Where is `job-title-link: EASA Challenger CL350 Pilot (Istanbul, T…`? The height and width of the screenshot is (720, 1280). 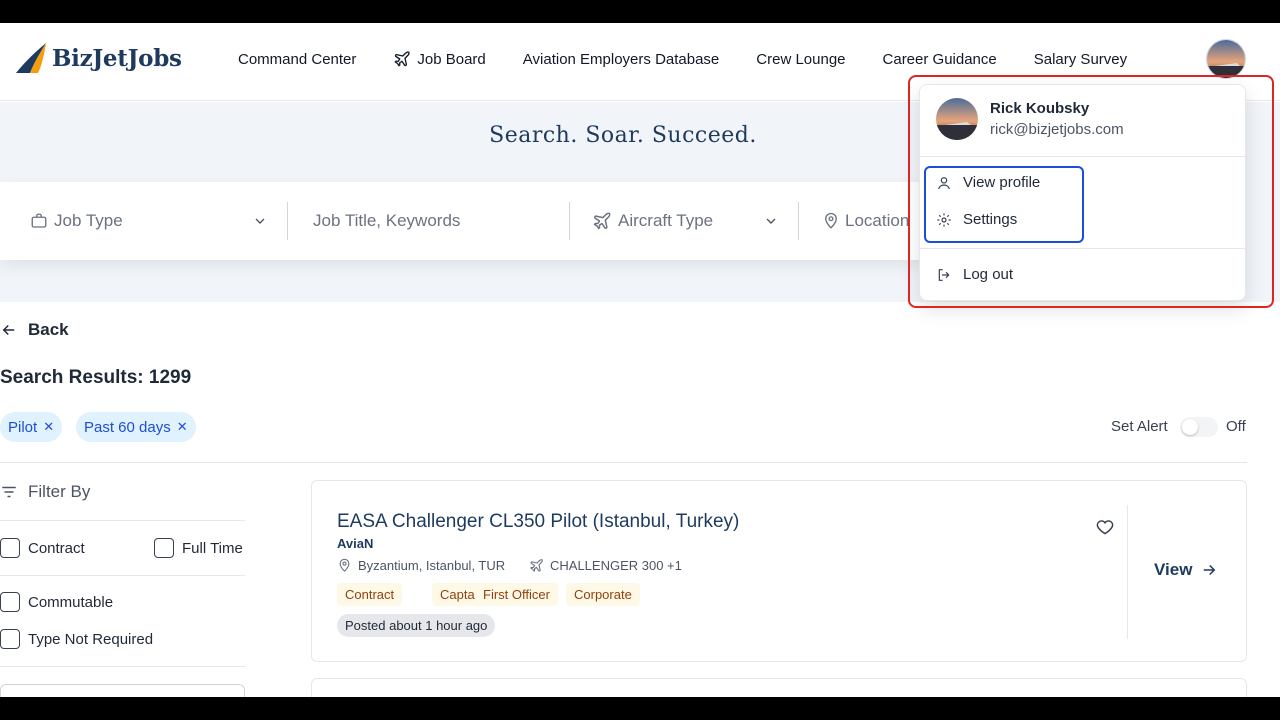
job-title-link: EASA Challenger CL350 Pilot (Istanbul, T… is located at coordinates (538, 522).